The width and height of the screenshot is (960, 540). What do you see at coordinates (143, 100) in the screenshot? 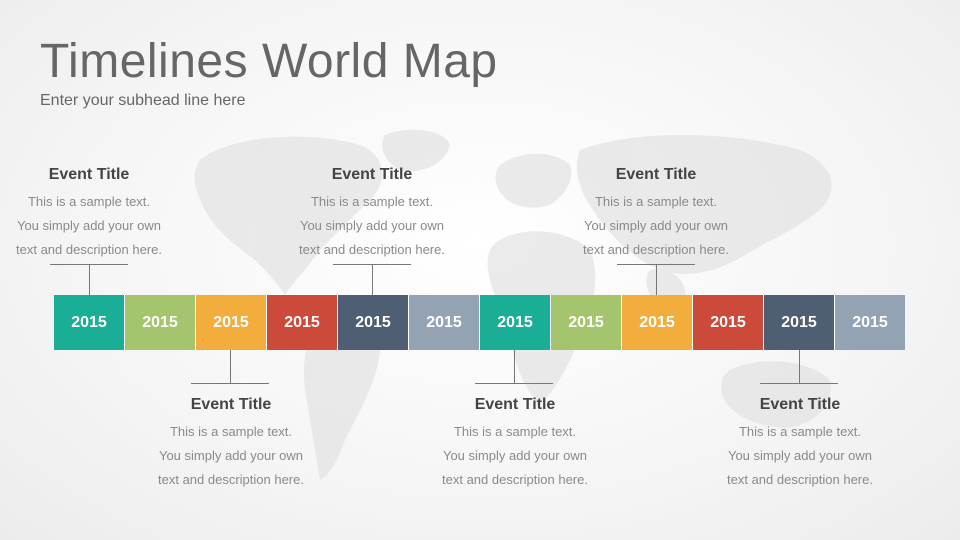
I see `page-subtitle: Enter your subhead line here` at bounding box center [143, 100].